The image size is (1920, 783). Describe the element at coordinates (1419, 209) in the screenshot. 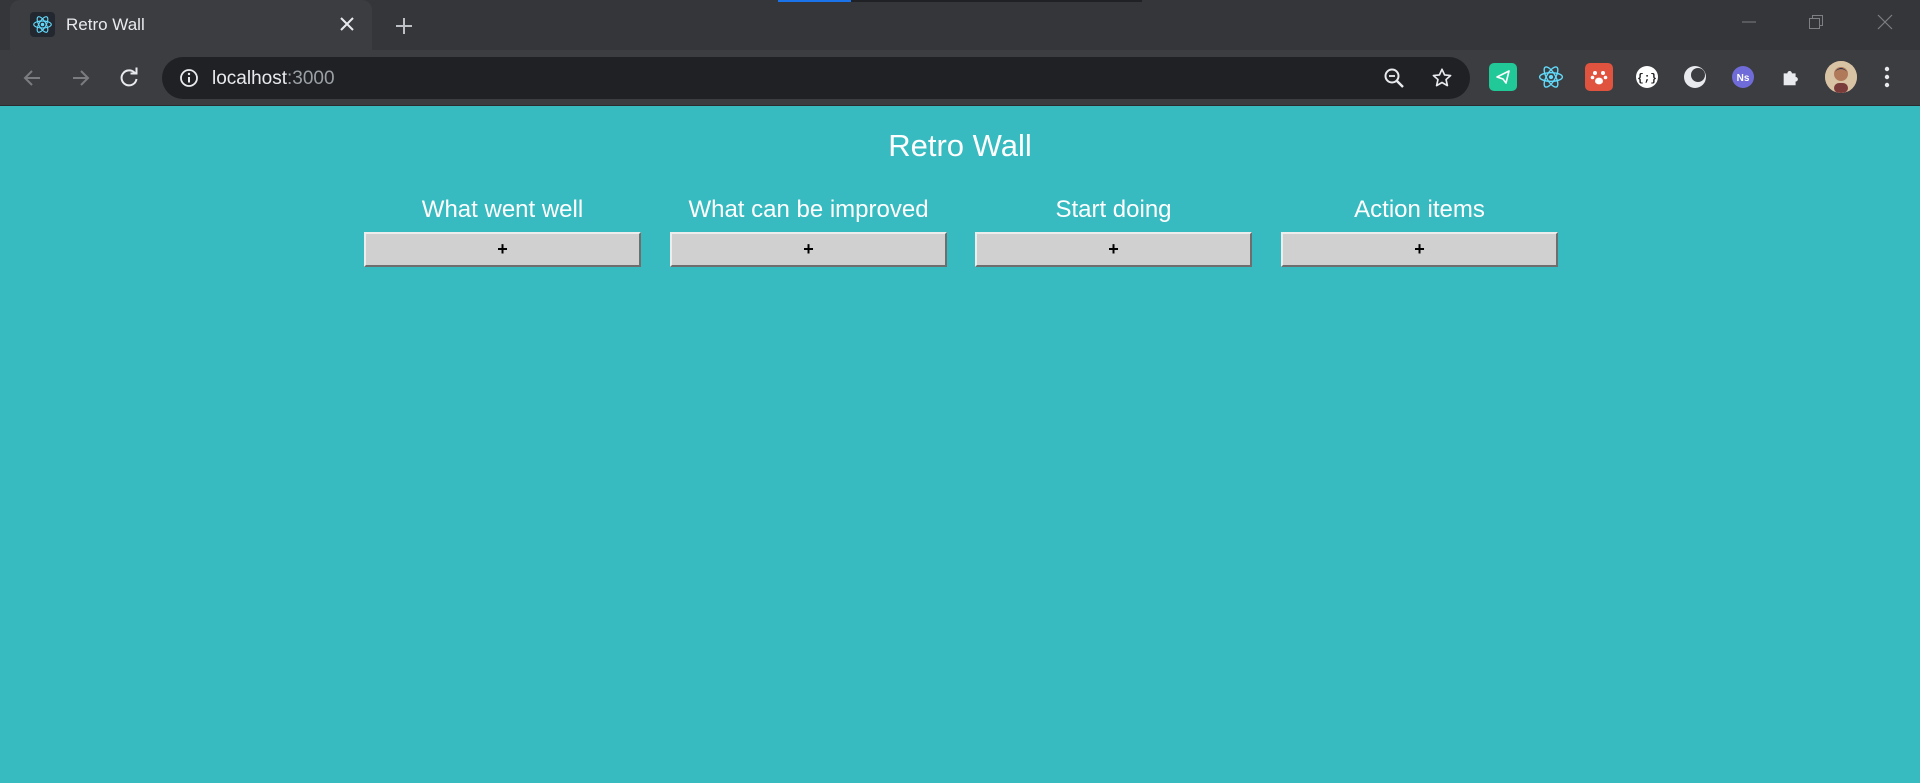

I see `column-title: Action items` at that location.